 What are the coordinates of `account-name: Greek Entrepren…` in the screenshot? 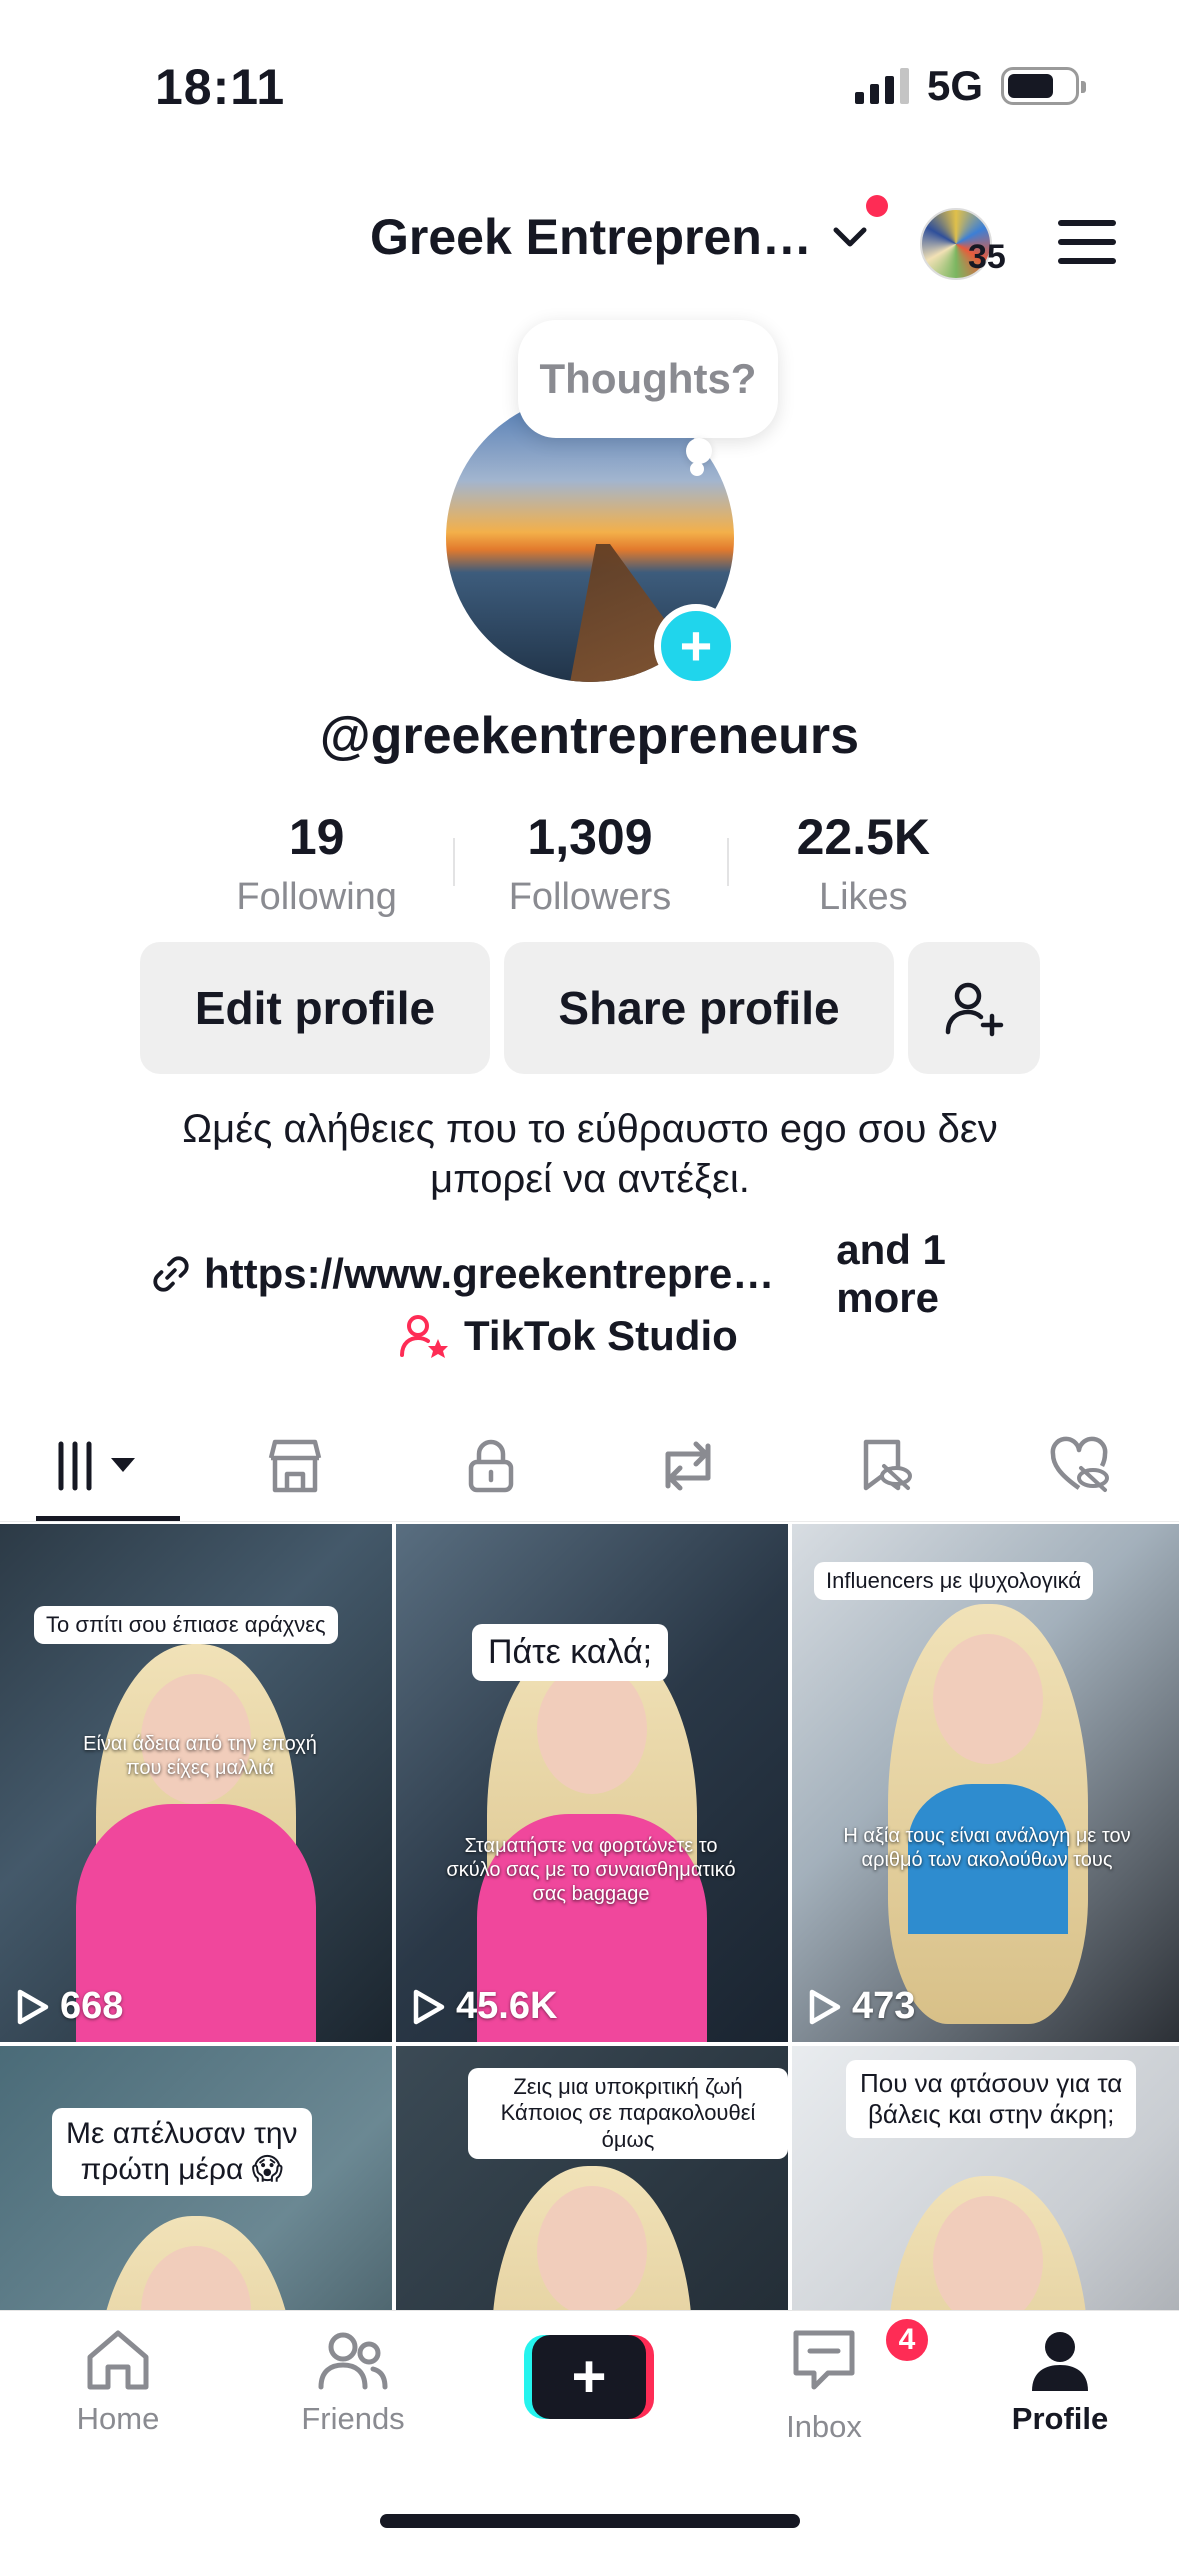 It's located at (591, 237).